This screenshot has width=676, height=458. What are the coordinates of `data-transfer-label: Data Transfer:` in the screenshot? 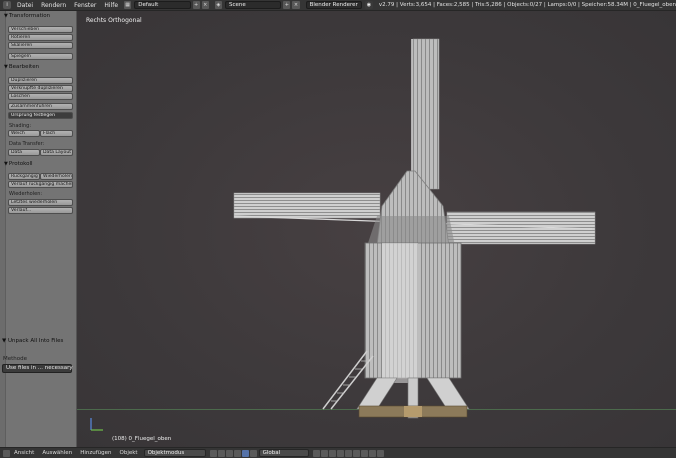 It's located at (27, 144).